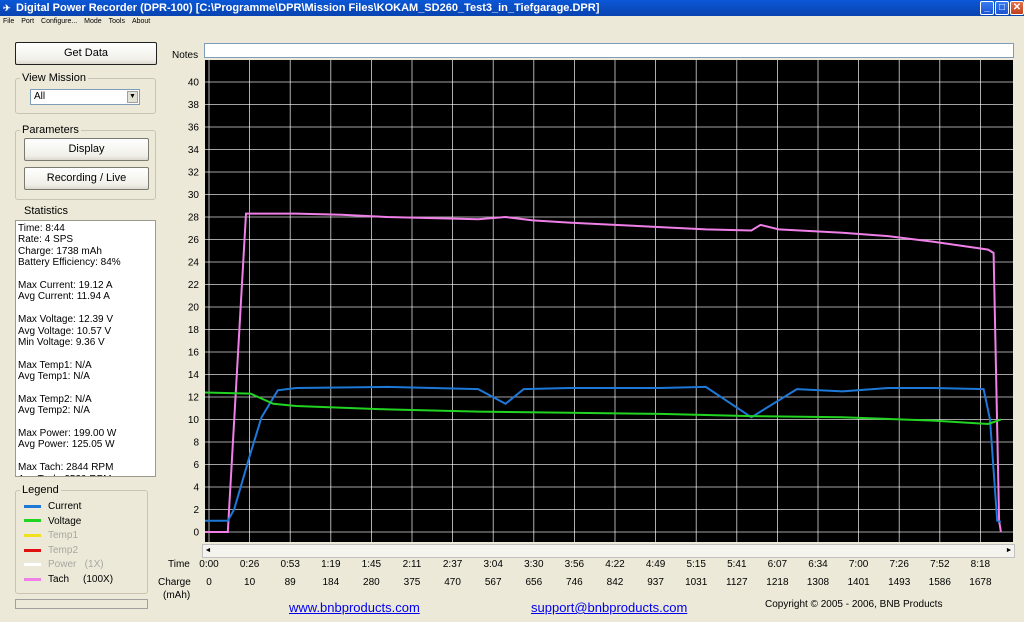 The height and width of the screenshot is (622, 1024). What do you see at coordinates (67, 434) in the screenshot?
I see `statistics-line: Max Power: 199.00 W` at bounding box center [67, 434].